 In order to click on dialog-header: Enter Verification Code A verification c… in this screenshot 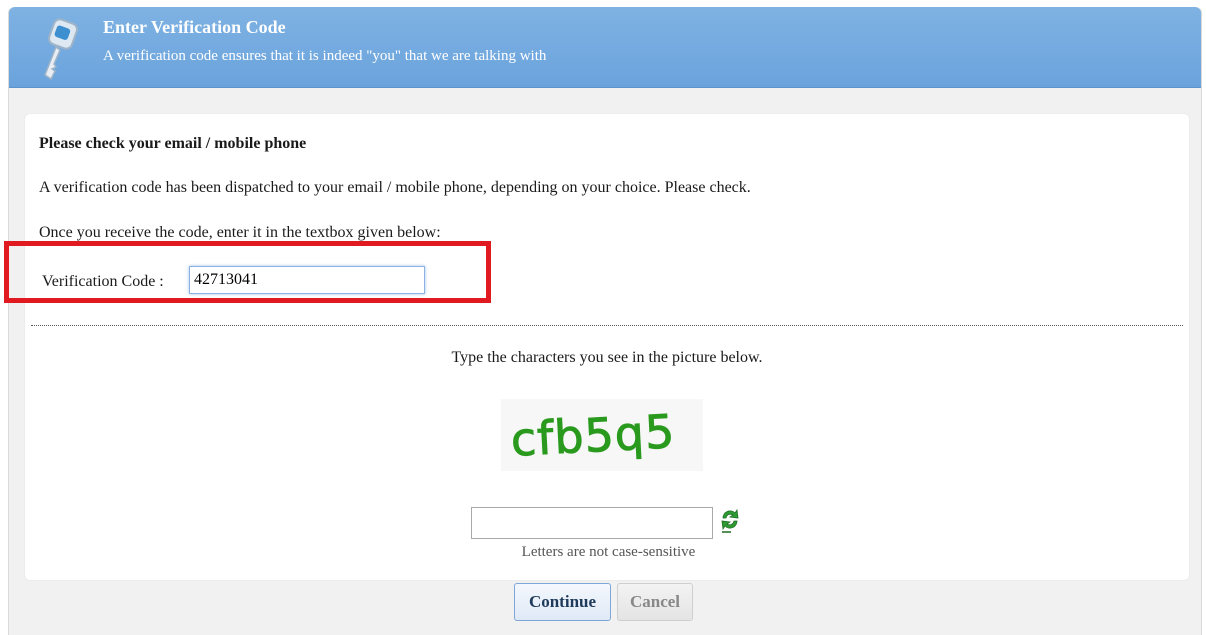, I will do `click(605, 47)`.